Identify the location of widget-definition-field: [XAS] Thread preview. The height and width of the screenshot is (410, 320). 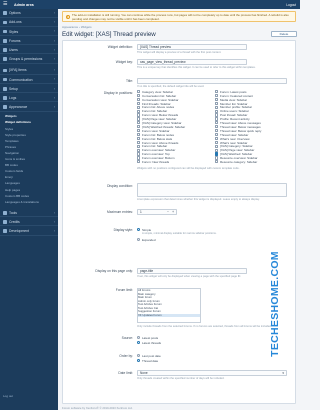
(192, 47).